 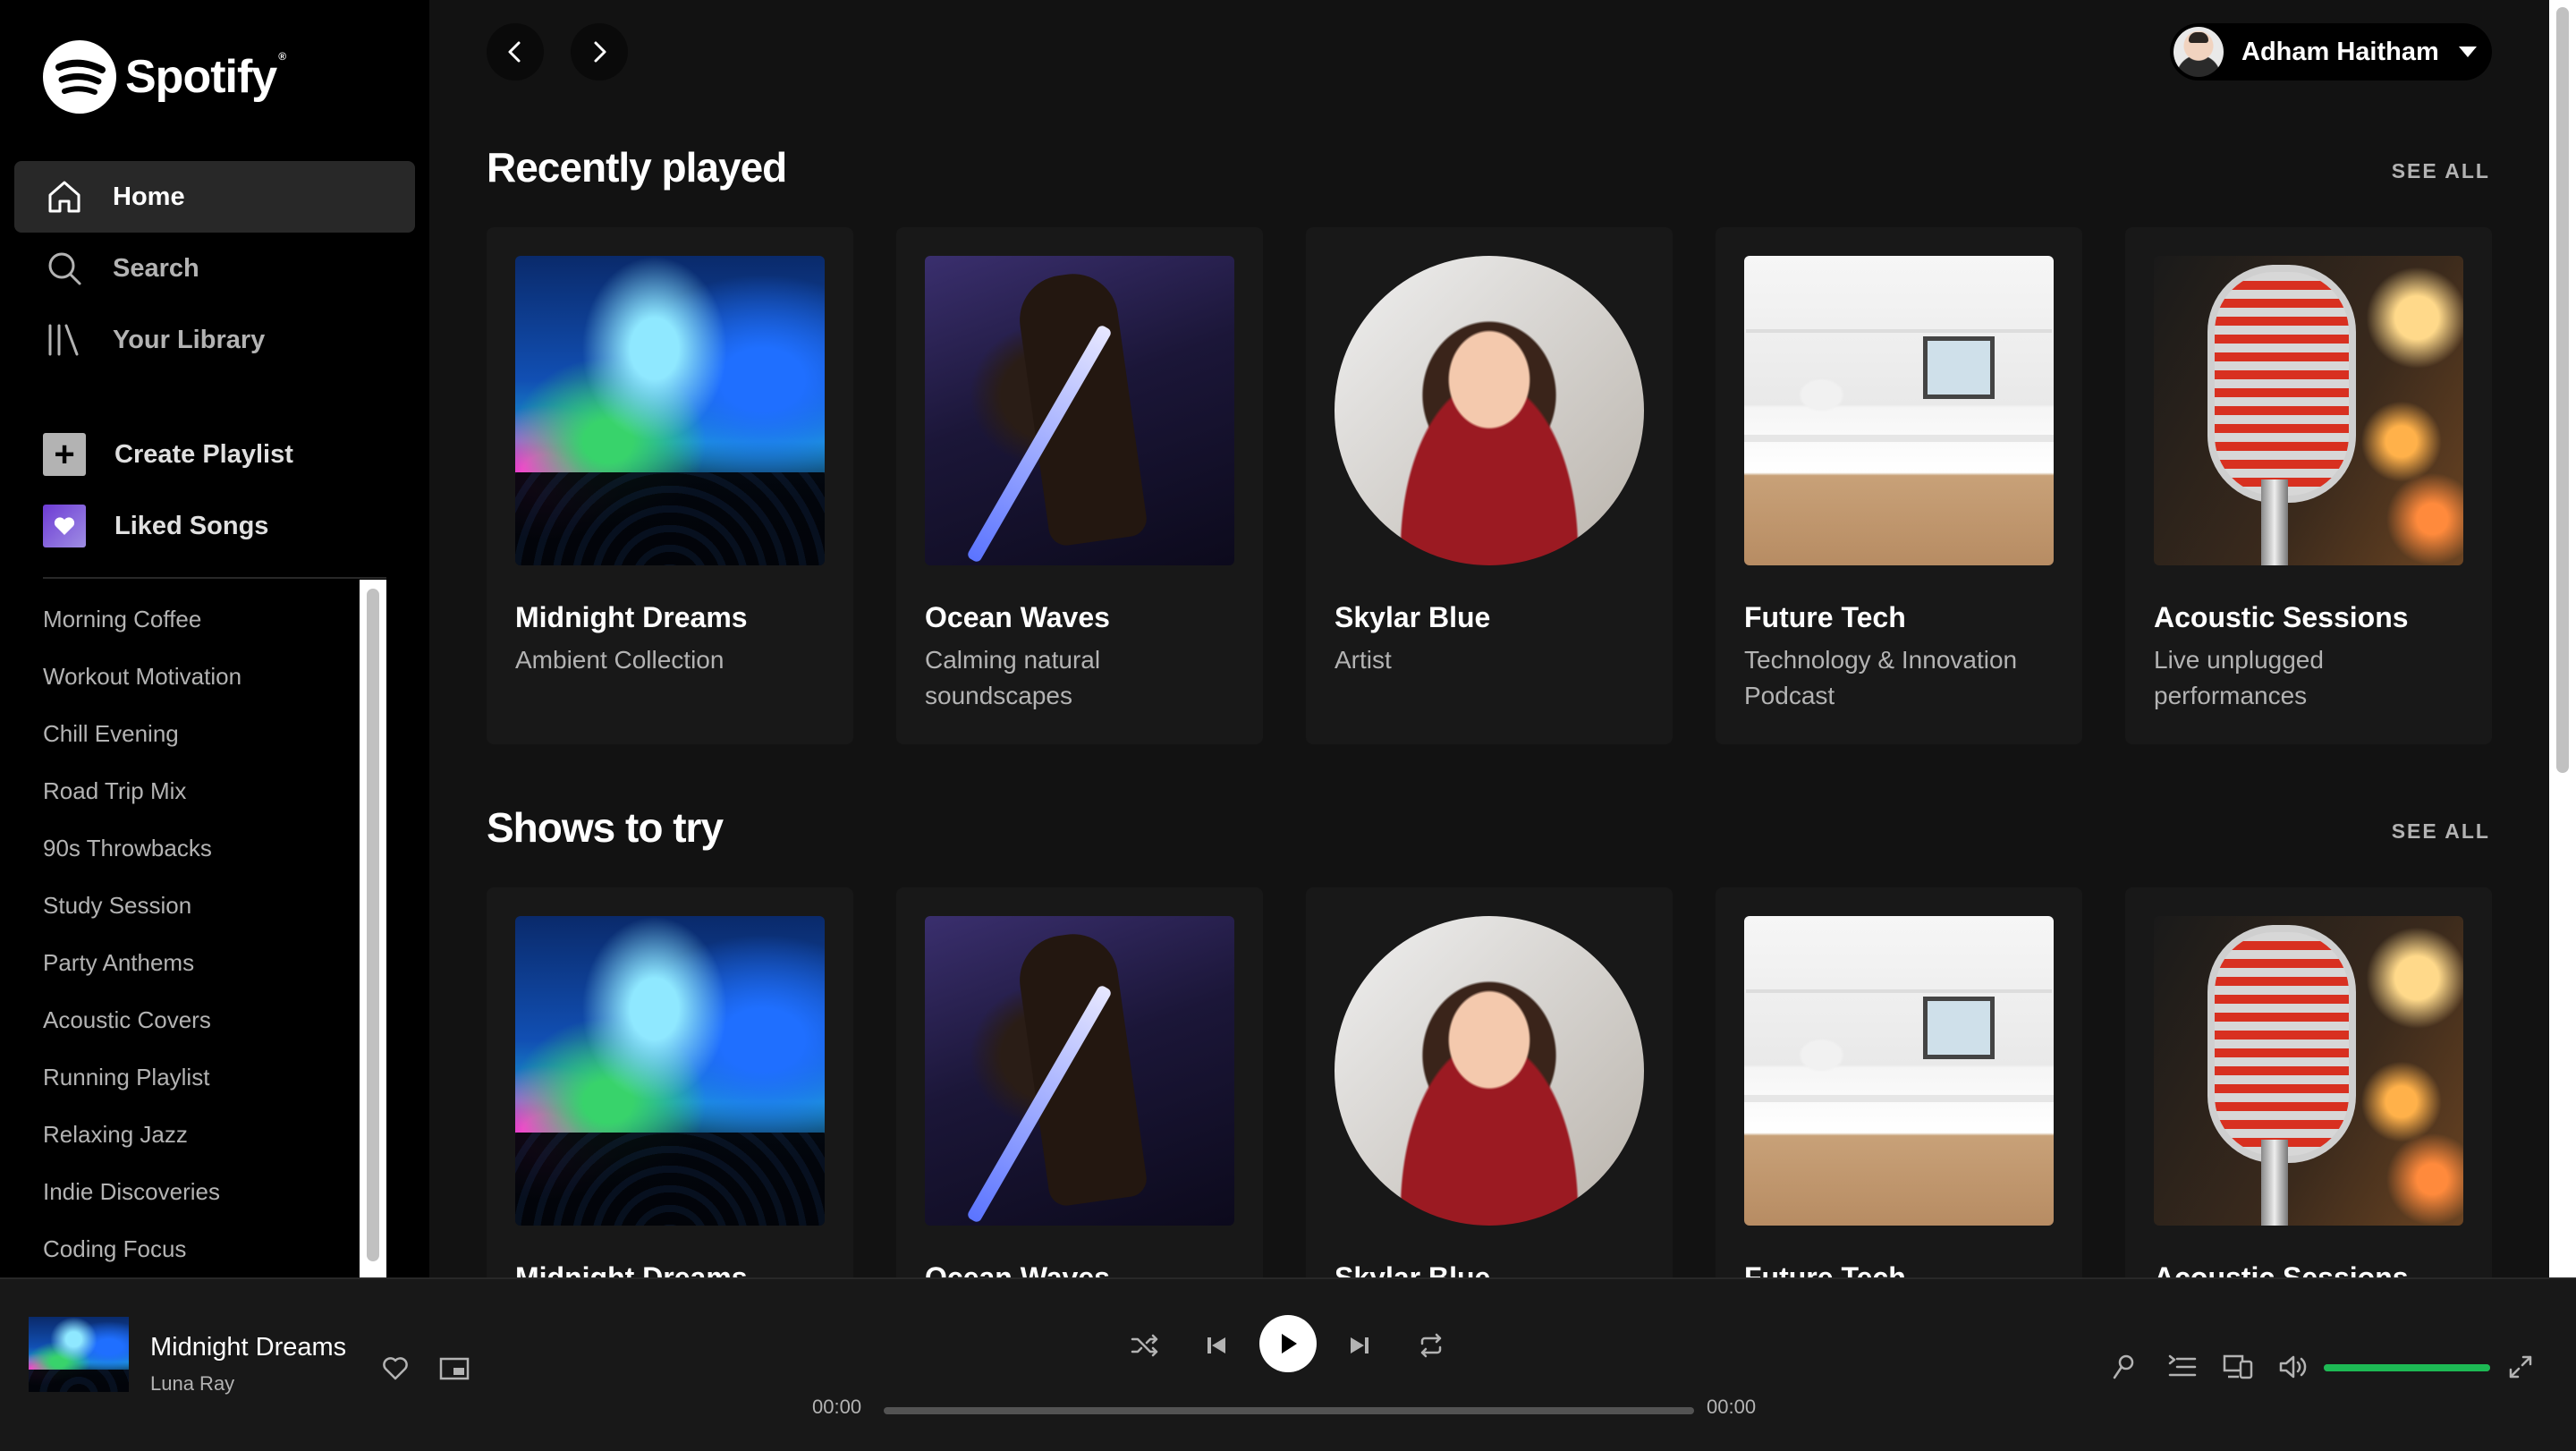 I want to click on fullscreen-button, so click(x=2520, y=1367).